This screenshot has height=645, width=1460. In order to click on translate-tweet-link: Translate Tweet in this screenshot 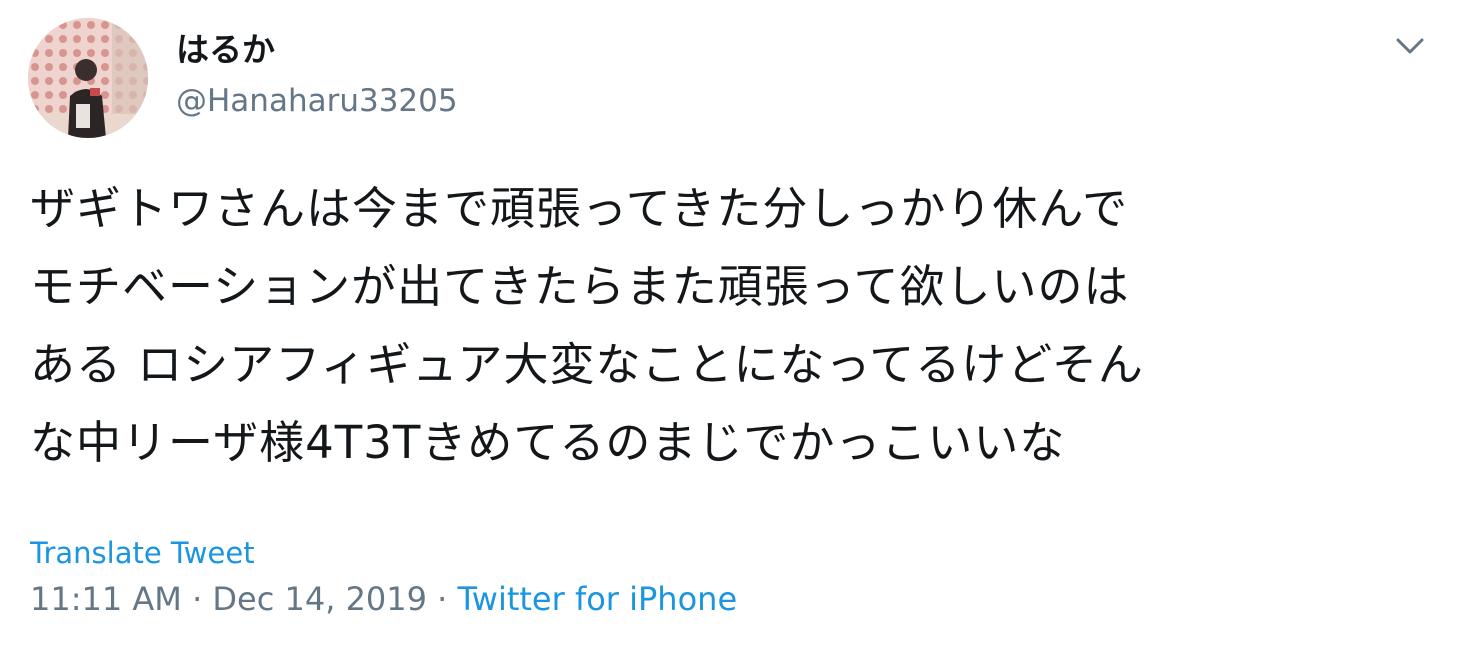, I will do `click(142, 553)`.